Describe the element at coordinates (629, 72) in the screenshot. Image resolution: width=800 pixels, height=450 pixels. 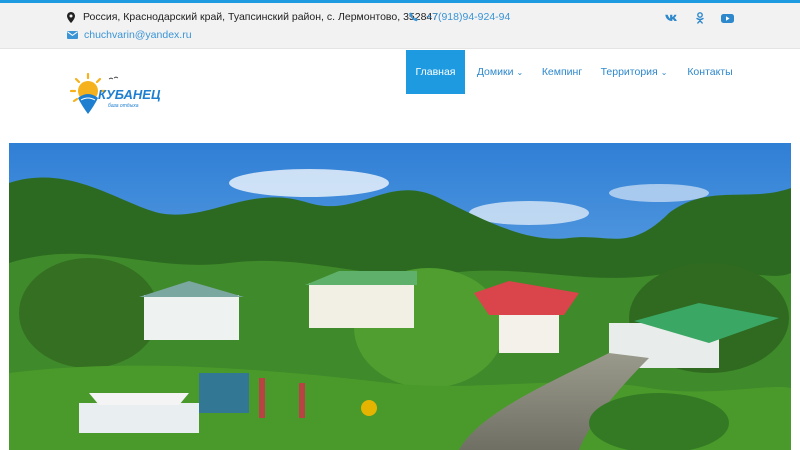
I see `nav-territory-label: Территория` at that location.